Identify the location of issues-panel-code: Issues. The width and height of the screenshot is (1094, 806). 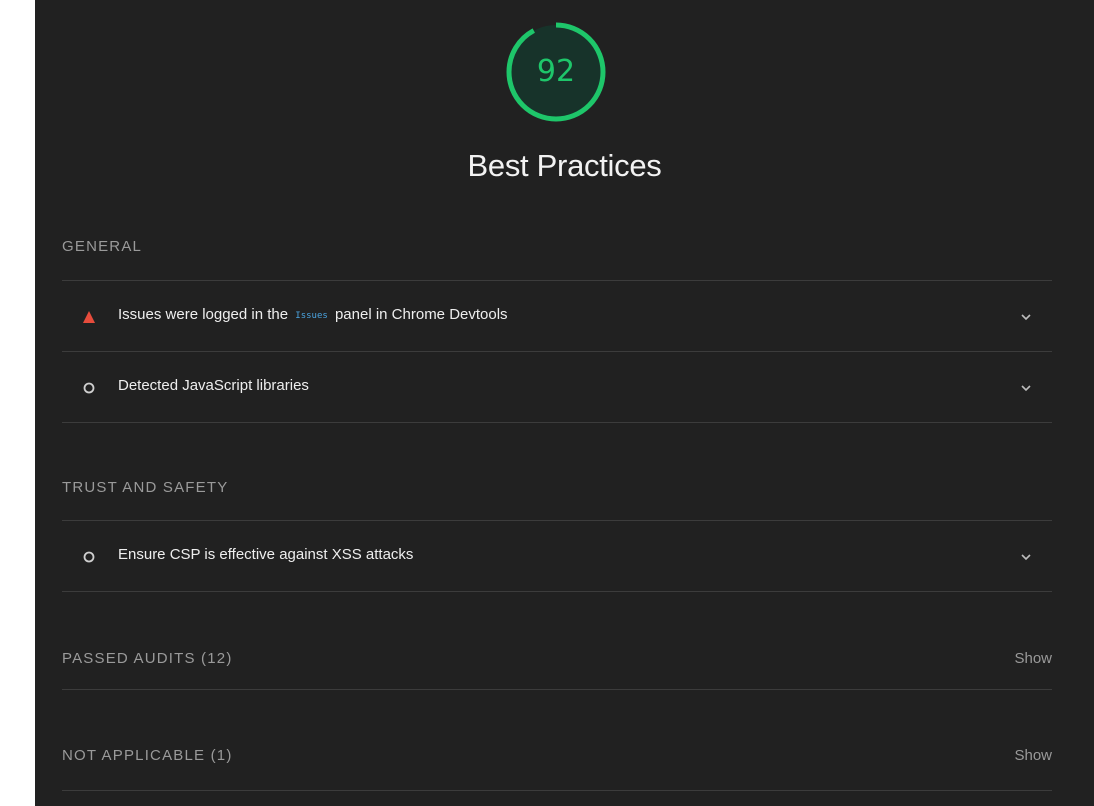
(311, 316).